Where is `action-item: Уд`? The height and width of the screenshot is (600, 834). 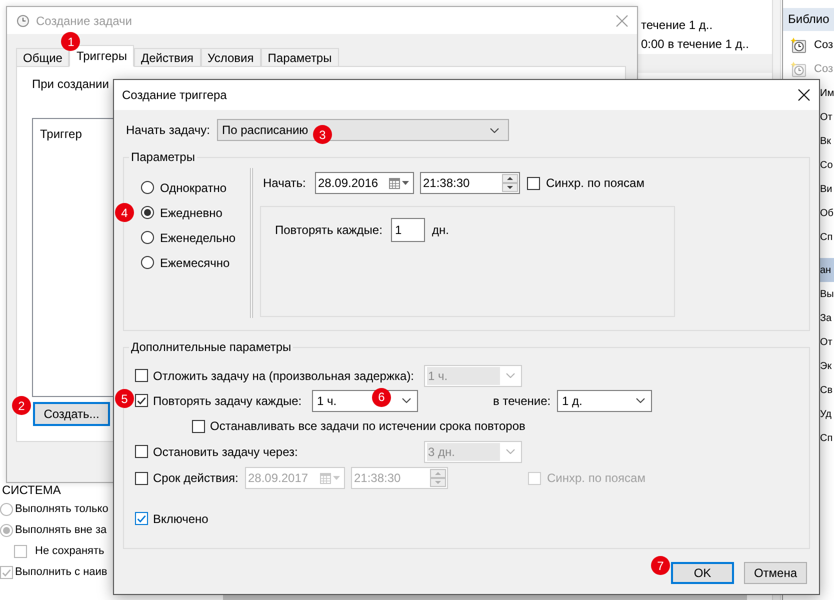 action-item: Уд is located at coordinates (827, 414).